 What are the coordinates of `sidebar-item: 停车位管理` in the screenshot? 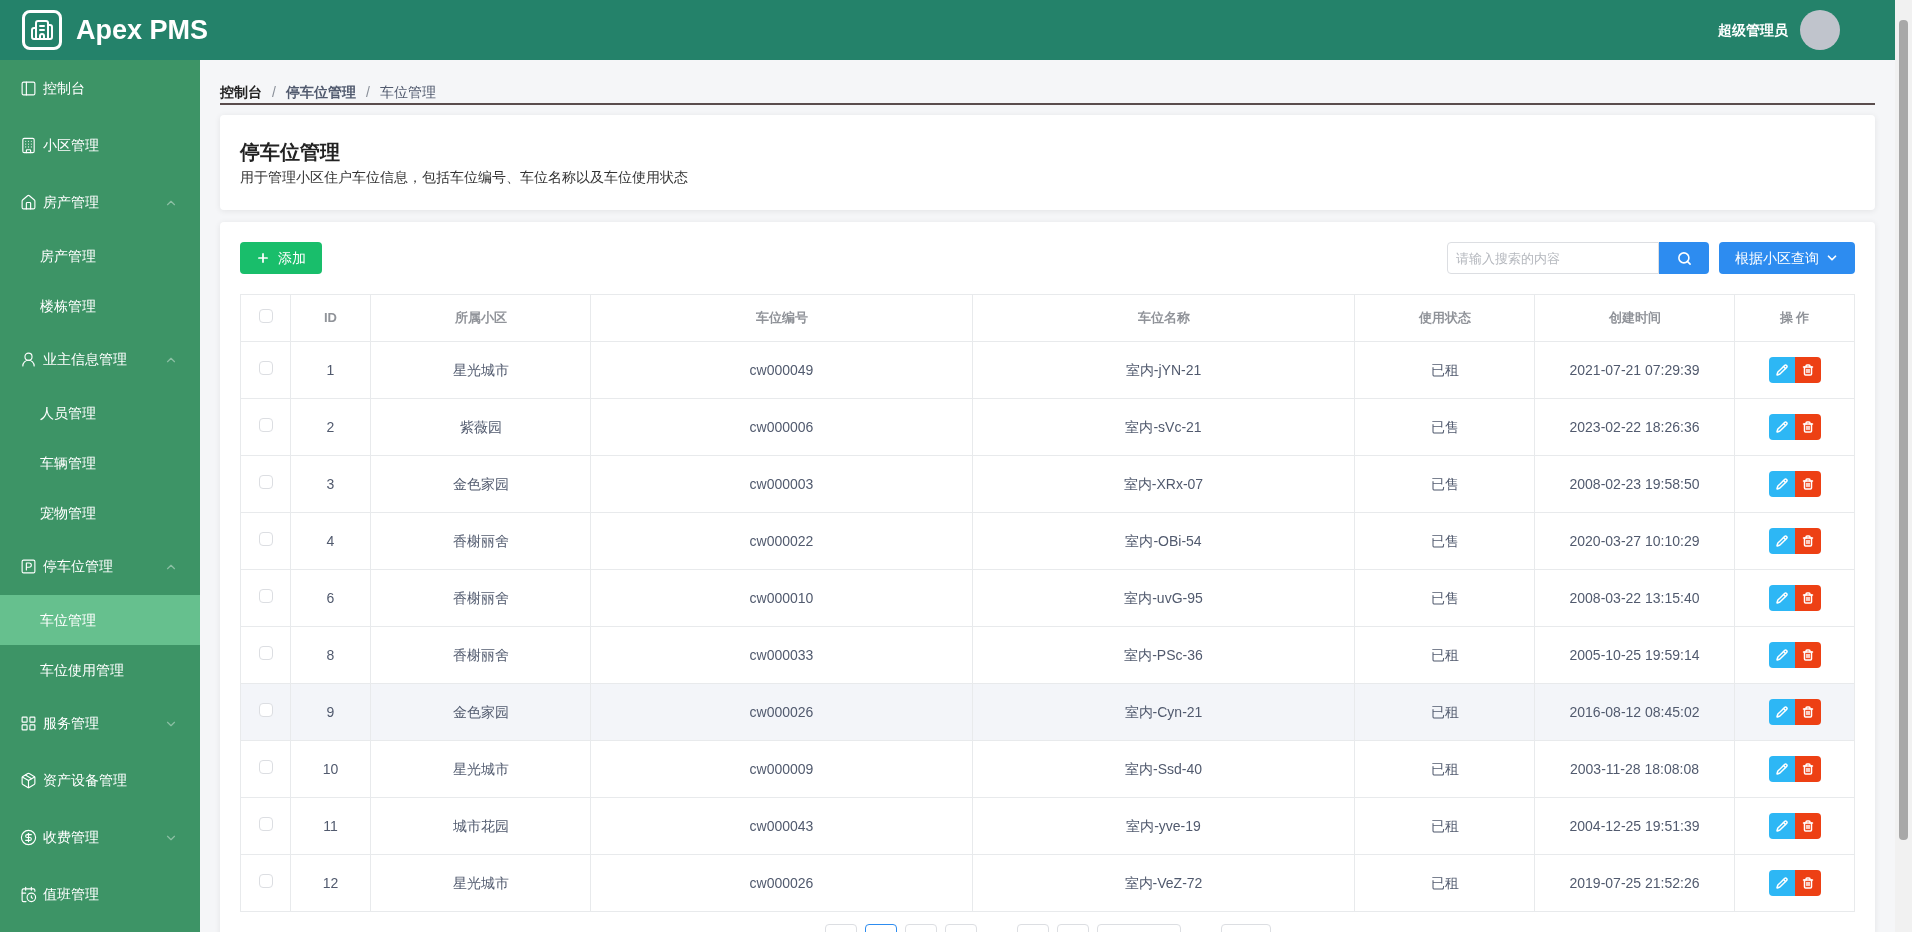 It's located at (100, 566).